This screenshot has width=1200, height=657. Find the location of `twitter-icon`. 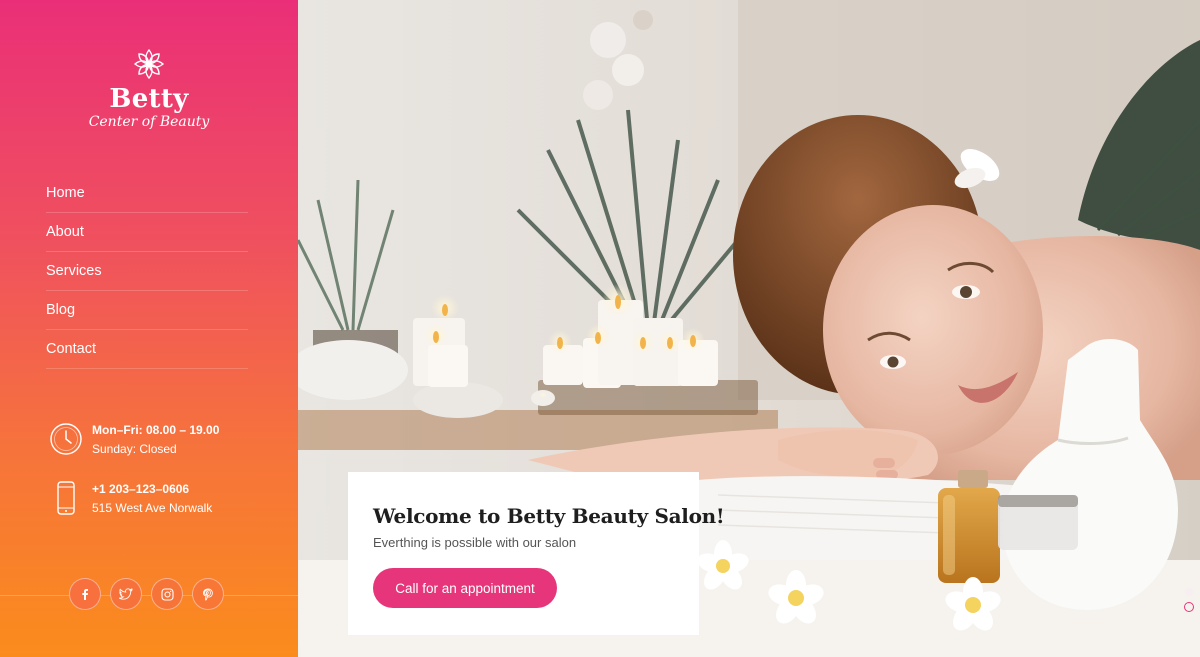

twitter-icon is located at coordinates (126, 594).